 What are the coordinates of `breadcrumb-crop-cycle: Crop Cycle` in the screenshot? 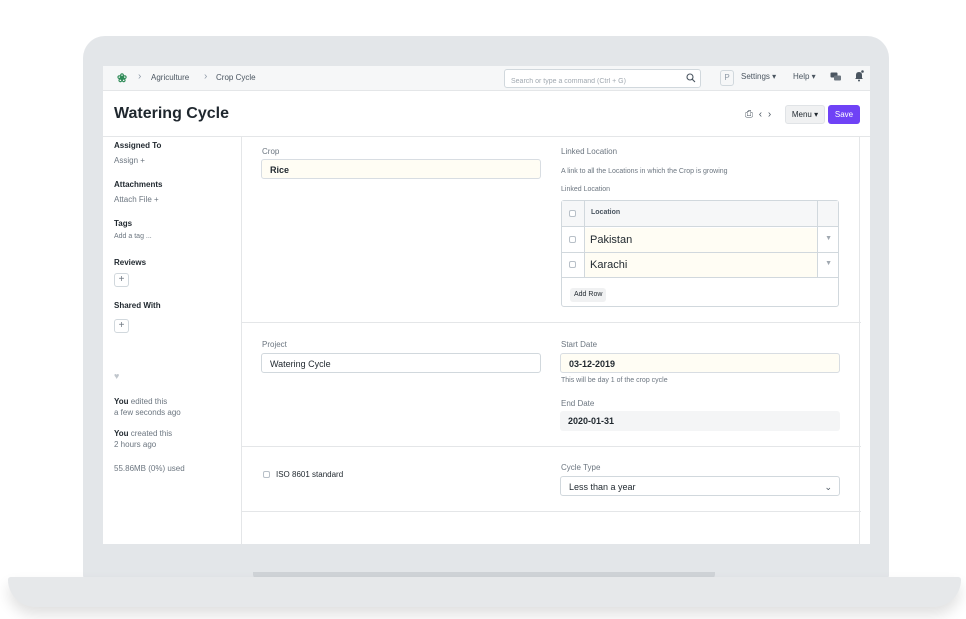 It's located at (236, 77).